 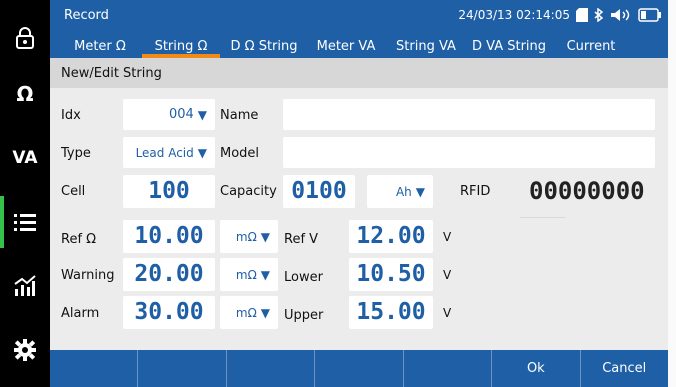 What do you see at coordinates (620, 15) in the screenshot?
I see `speaker-icon` at bounding box center [620, 15].